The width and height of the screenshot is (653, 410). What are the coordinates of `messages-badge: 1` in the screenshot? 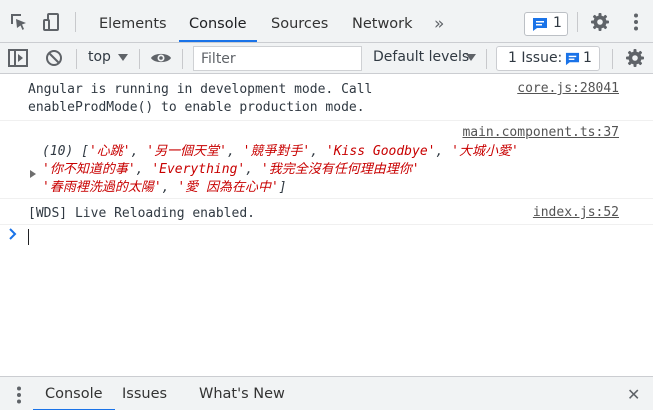 It's located at (546, 24).